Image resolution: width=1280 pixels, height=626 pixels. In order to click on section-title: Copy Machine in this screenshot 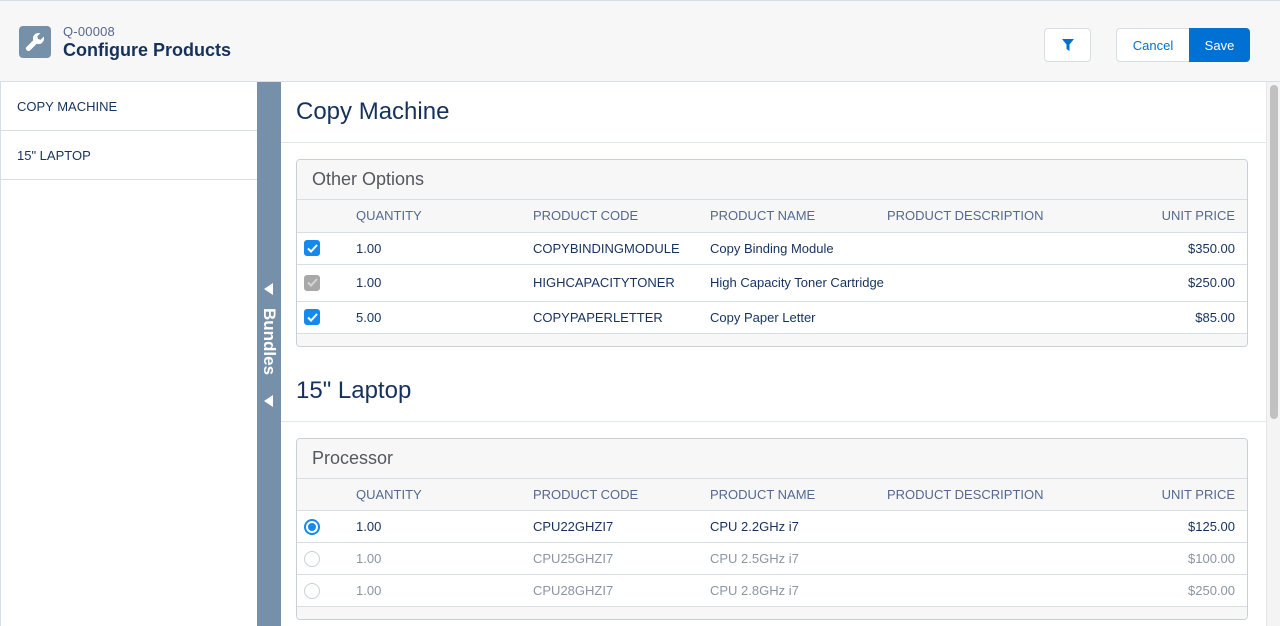, I will do `click(773, 112)`.